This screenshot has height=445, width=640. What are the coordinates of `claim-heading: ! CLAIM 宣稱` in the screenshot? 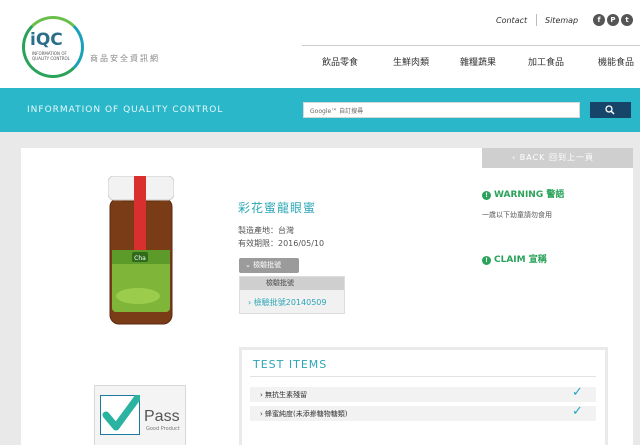 It's located at (514, 258).